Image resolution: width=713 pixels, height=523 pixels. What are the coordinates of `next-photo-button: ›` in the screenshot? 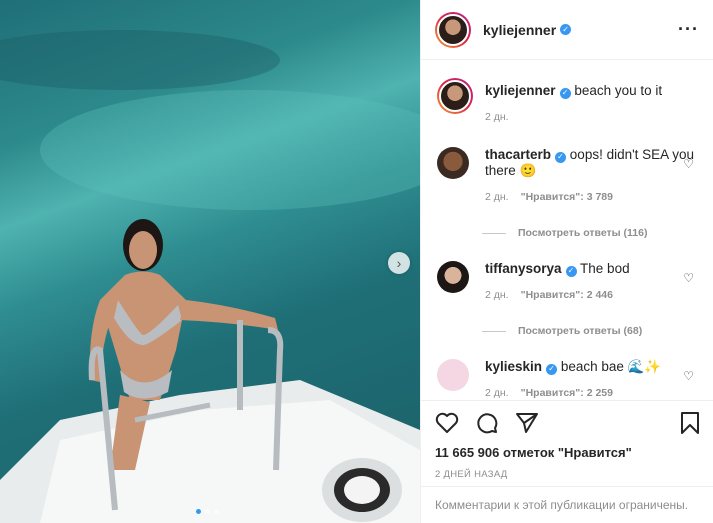 It's located at (399, 263).